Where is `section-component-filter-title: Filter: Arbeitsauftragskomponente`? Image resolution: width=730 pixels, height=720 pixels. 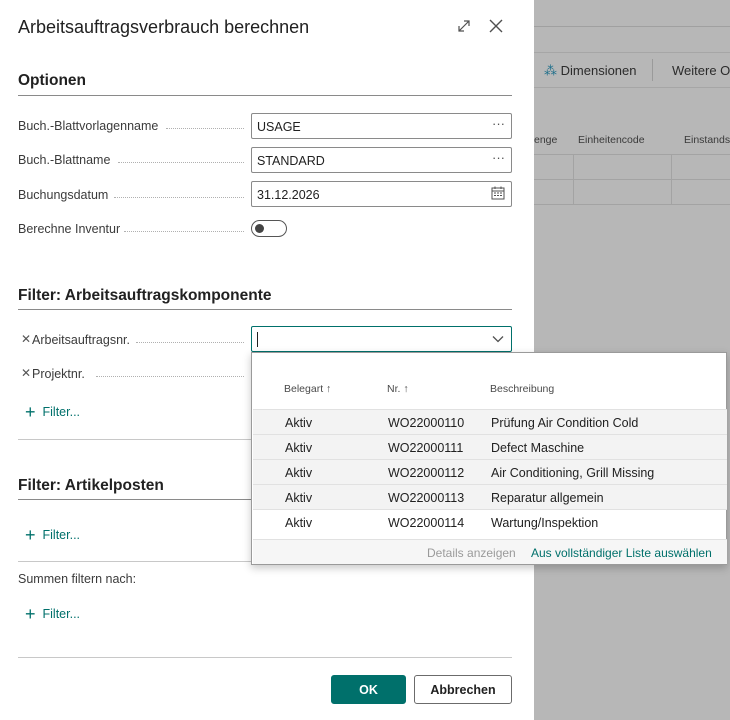 section-component-filter-title: Filter: Arbeitsauftragskomponente is located at coordinates (145, 295).